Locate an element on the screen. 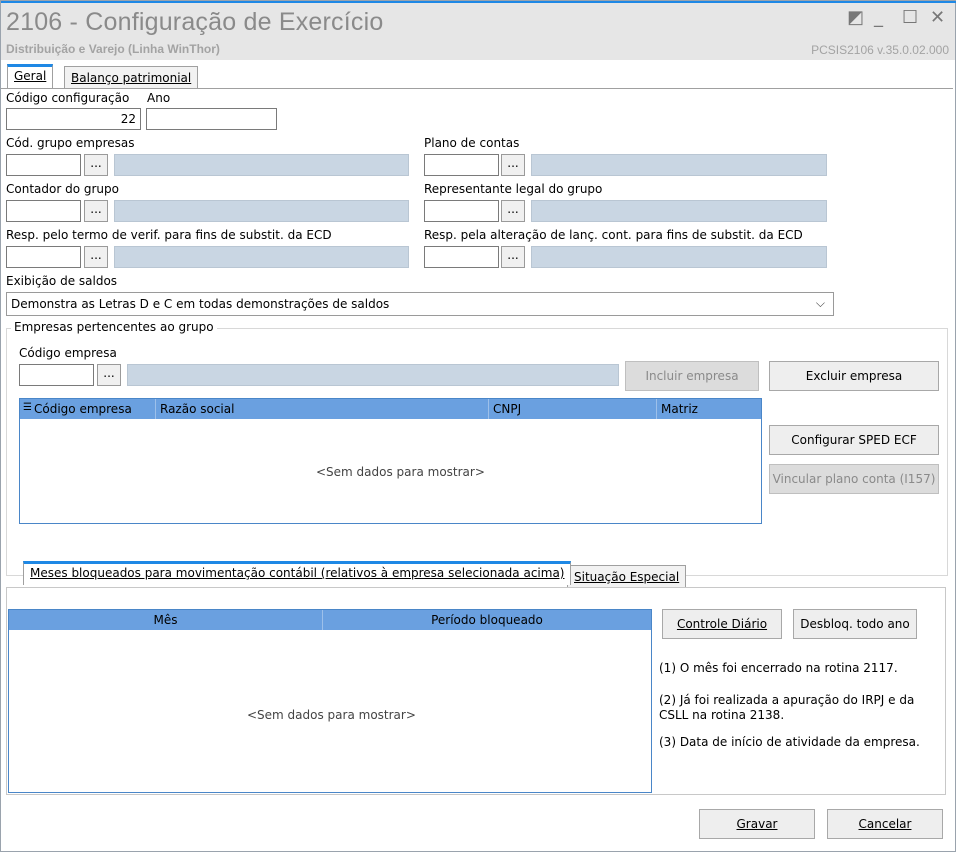 This screenshot has height=852, width=956. contador-do-grupo-label: Contador do grupo is located at coordinates (62, 189).